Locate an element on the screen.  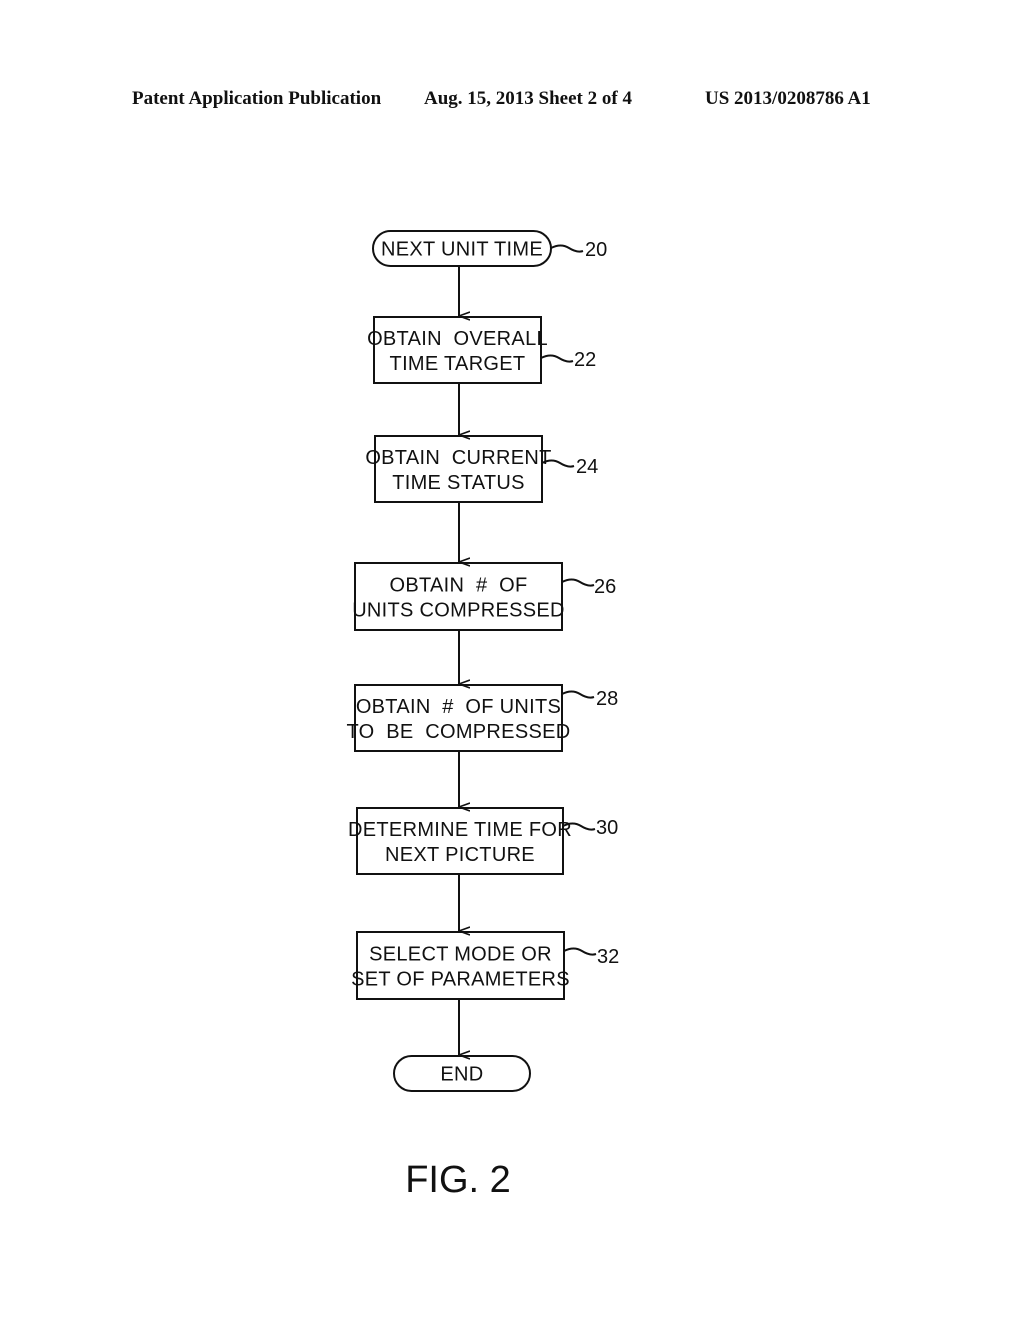
node-label: OBTAIN OVERALL is located at coordinates (457, 339).